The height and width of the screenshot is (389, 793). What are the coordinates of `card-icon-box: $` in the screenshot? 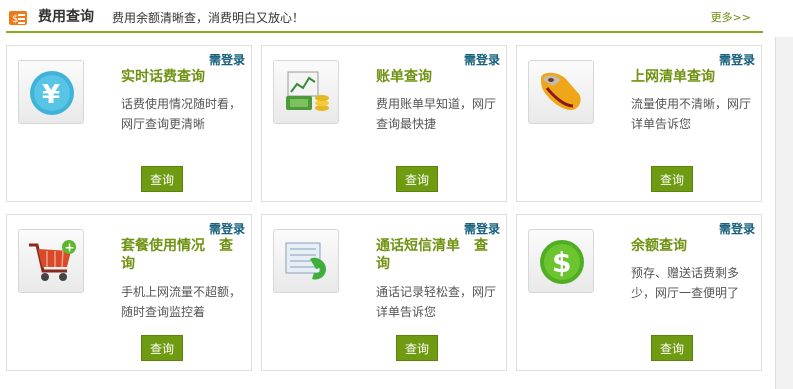 It's located at (561, 261).